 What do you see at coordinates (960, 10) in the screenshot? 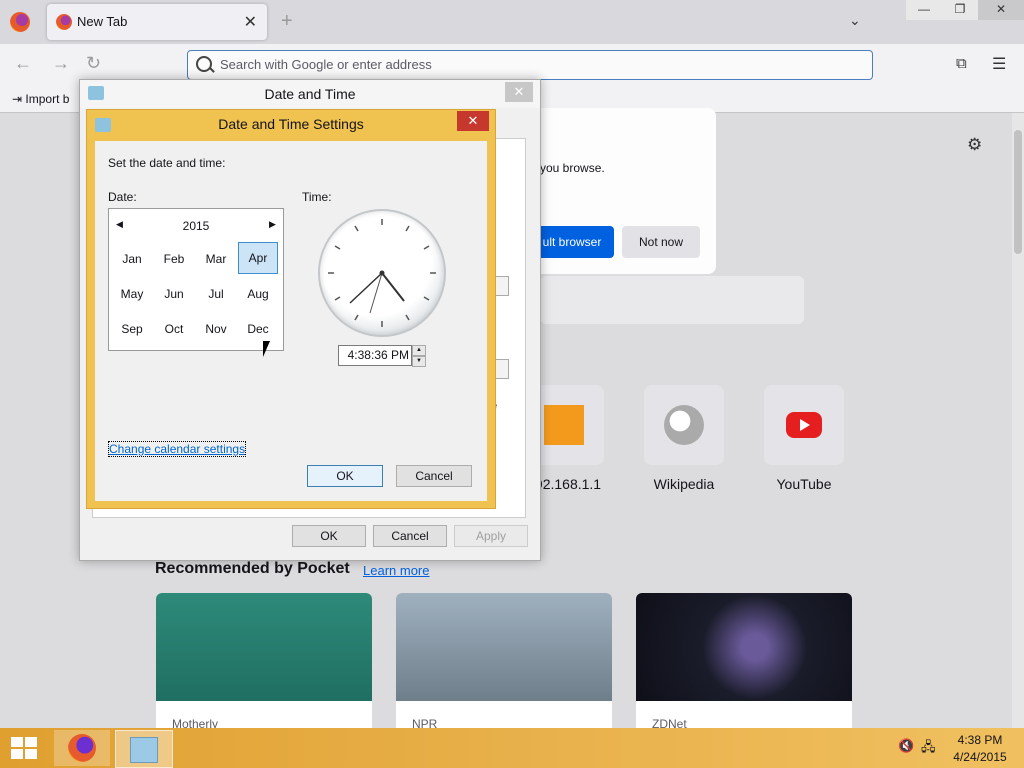
I see `restore-icon: ❐` at bounding box center [960, 10].